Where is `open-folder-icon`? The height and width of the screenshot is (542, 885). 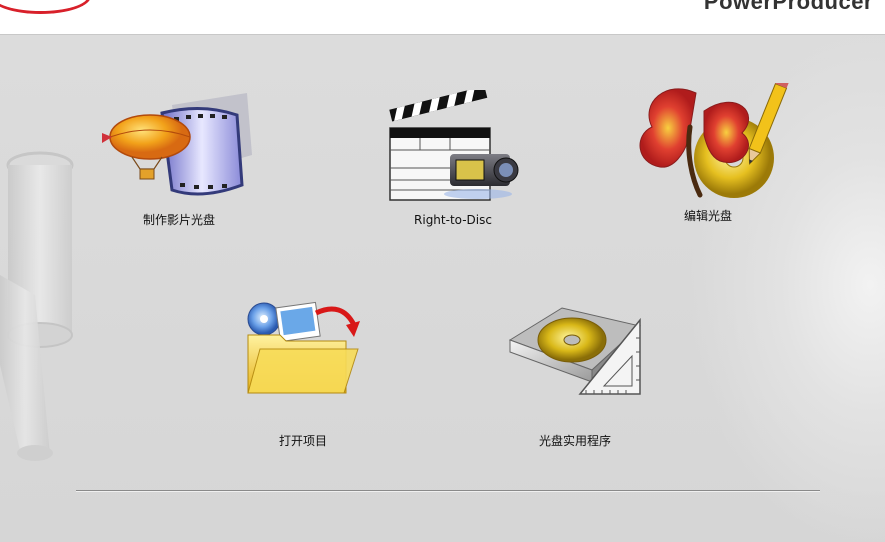 open-folder-icon is located at coordinates (303, 347).